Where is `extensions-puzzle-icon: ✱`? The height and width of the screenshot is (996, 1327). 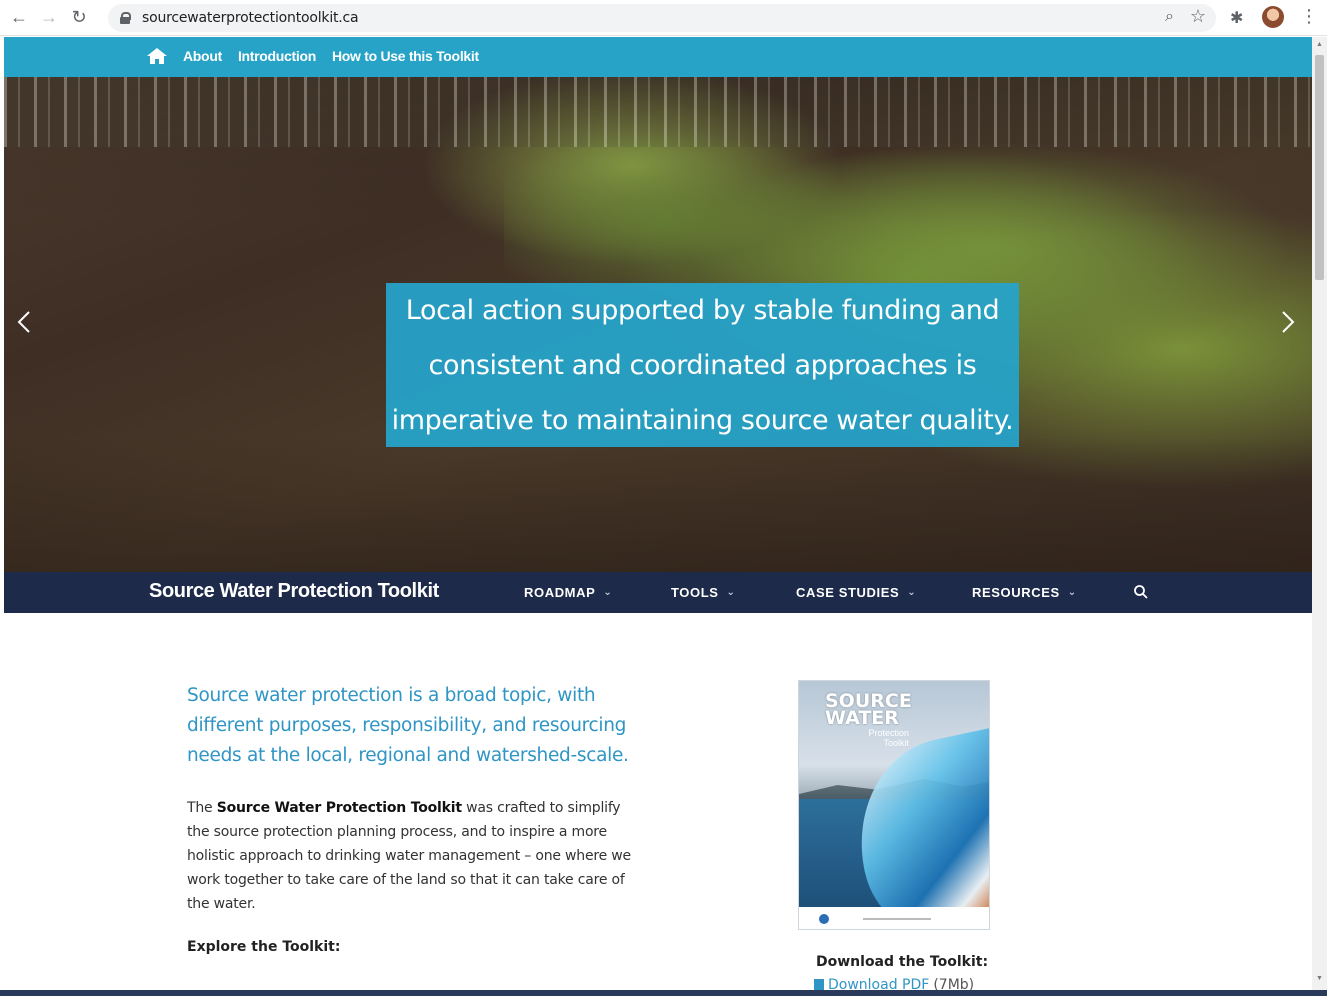
extensions-puzzle-icon: ✱ is located at coordinates (1236, 18).